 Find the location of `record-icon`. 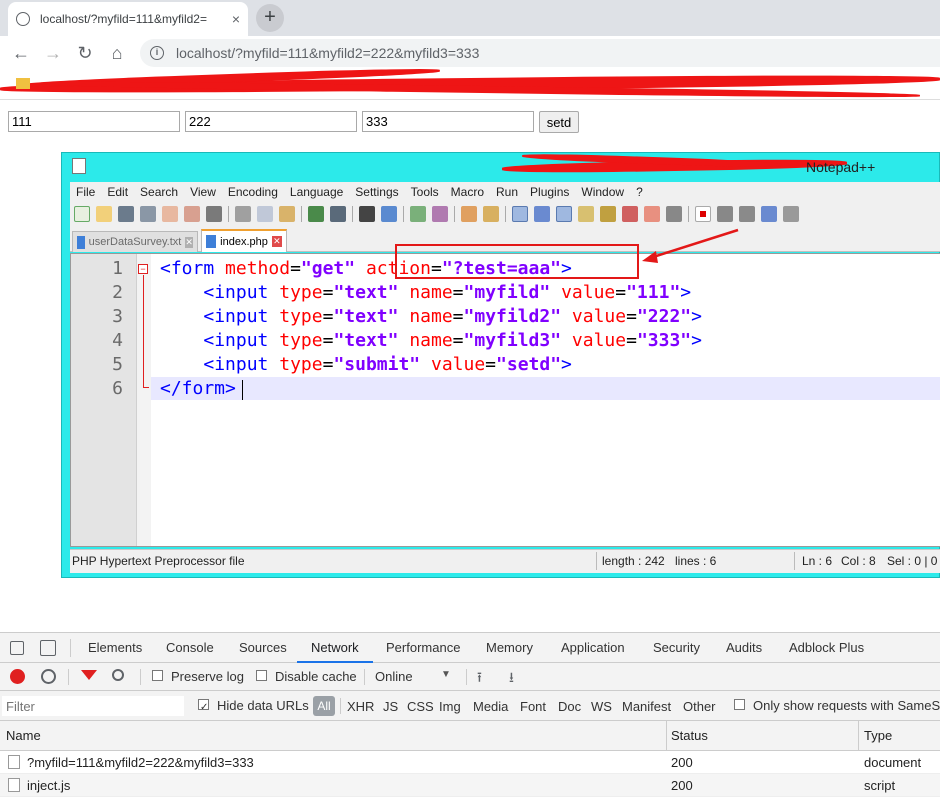

record-icon is located at coordinates (17, 676).